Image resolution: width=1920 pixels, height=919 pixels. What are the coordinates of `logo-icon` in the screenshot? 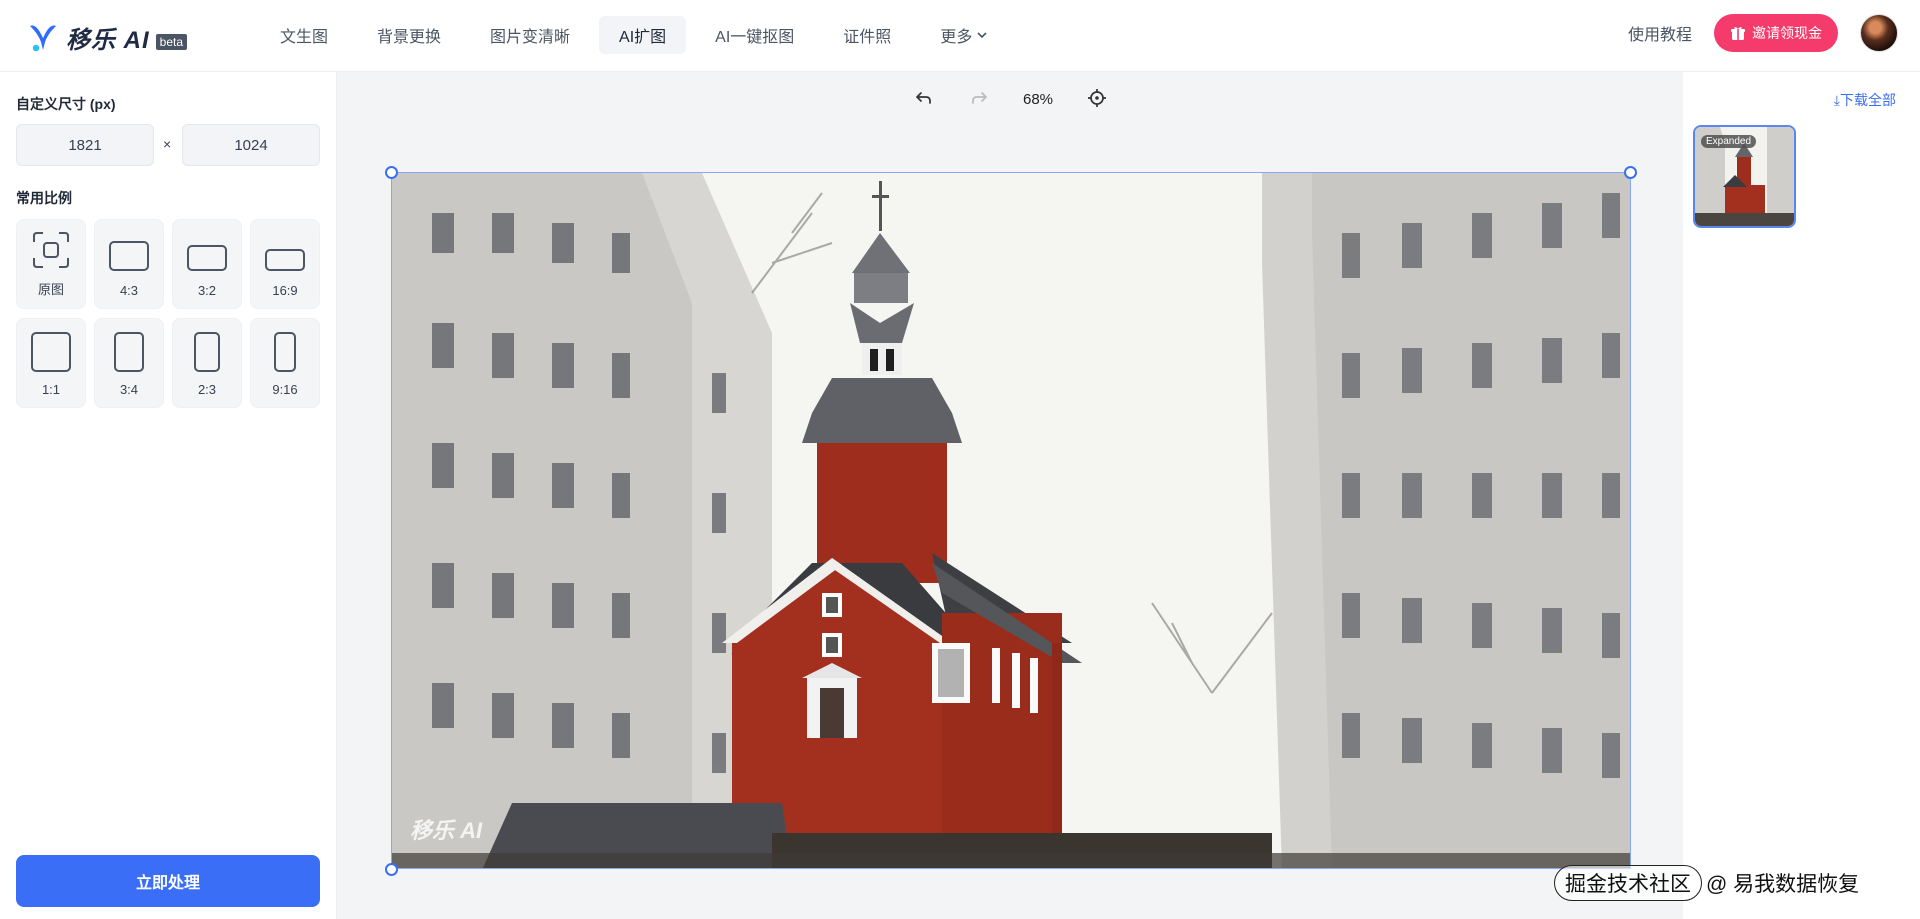 It's located at (43, 37).